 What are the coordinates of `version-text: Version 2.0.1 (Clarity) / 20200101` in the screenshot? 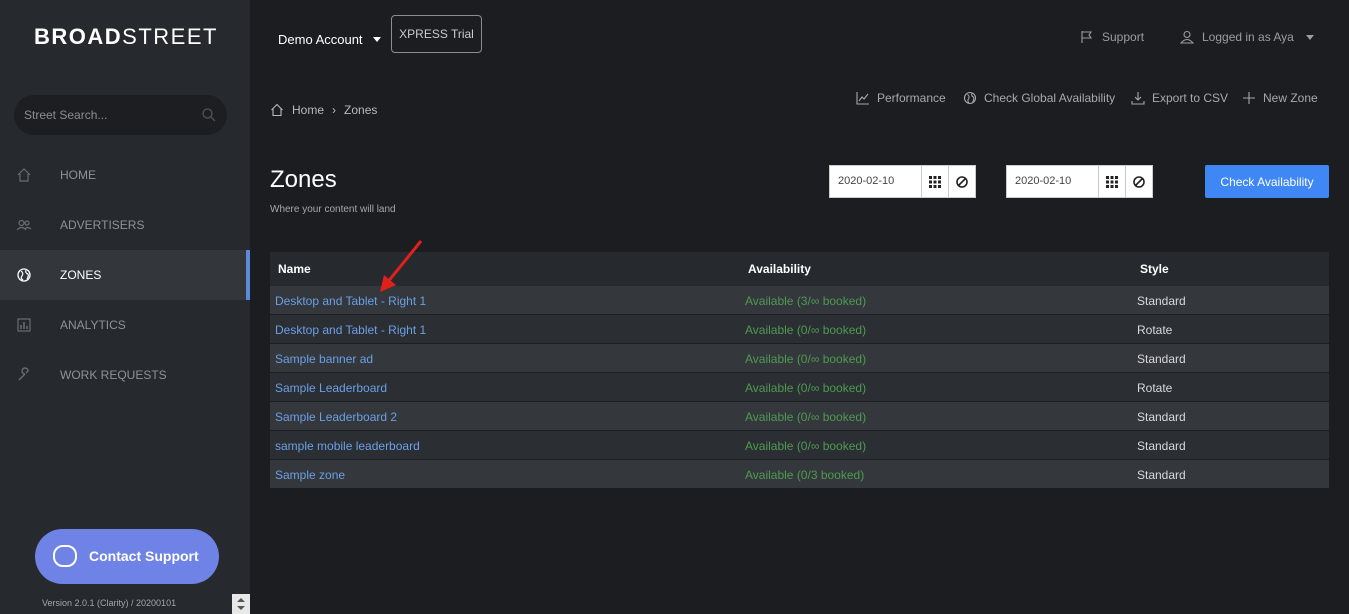 It's located at (109, 603).